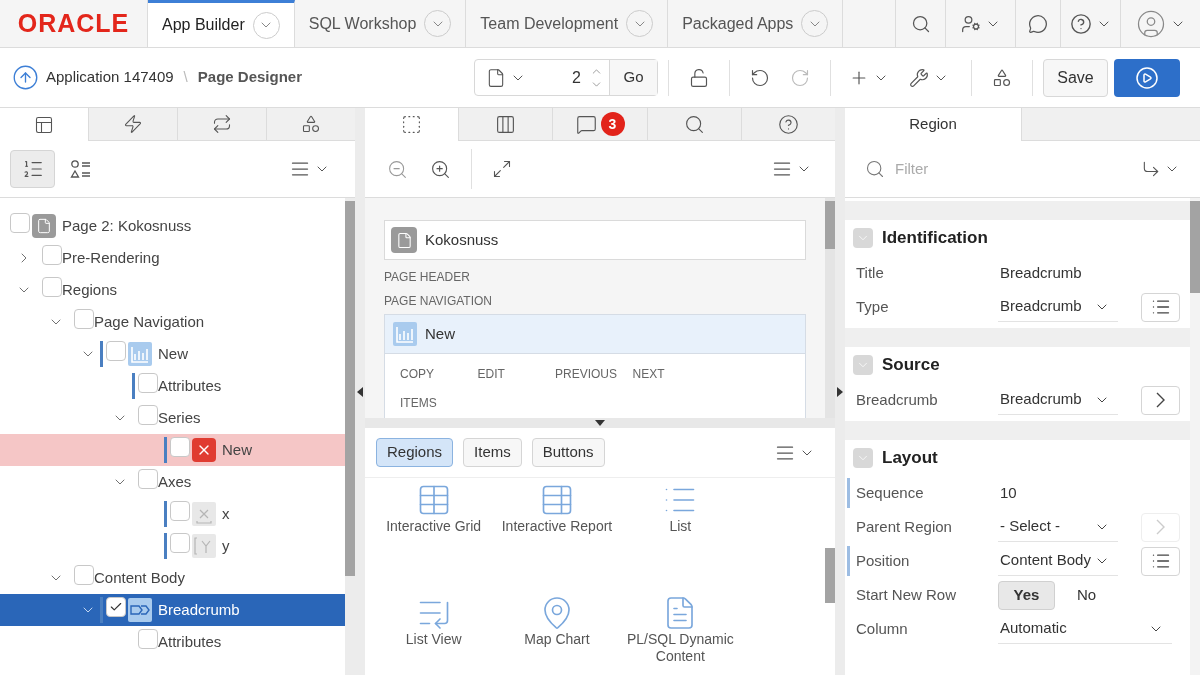  What do you see at coordinates (680, 648) in the screenshot?
I see `gallery-item-label: PL/SQL Dynamic Content` at bounding box center [680, 648].